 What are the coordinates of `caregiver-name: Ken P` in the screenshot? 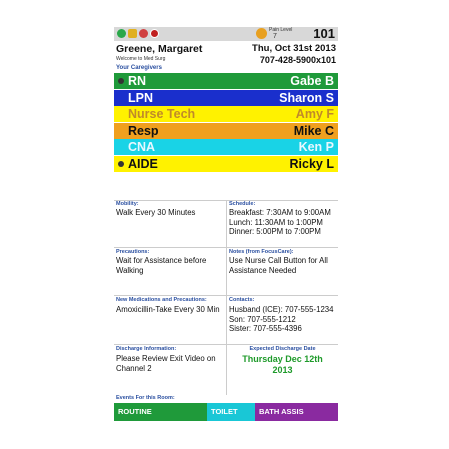 It's located at (316, 147).